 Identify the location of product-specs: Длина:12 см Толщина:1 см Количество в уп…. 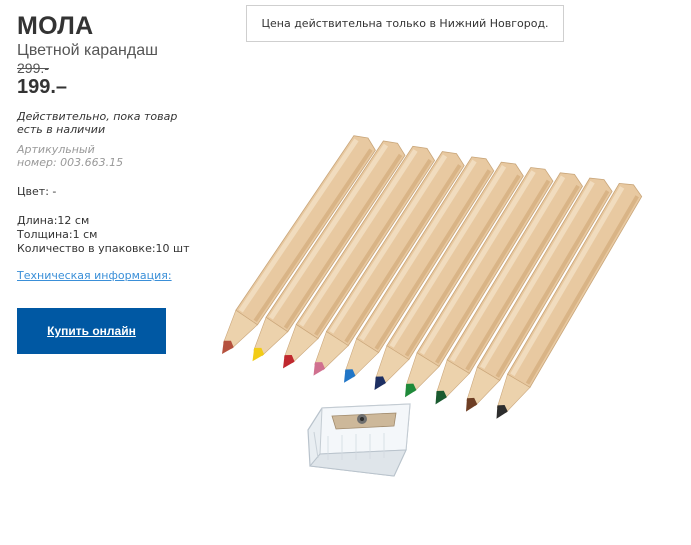
(117, 235).